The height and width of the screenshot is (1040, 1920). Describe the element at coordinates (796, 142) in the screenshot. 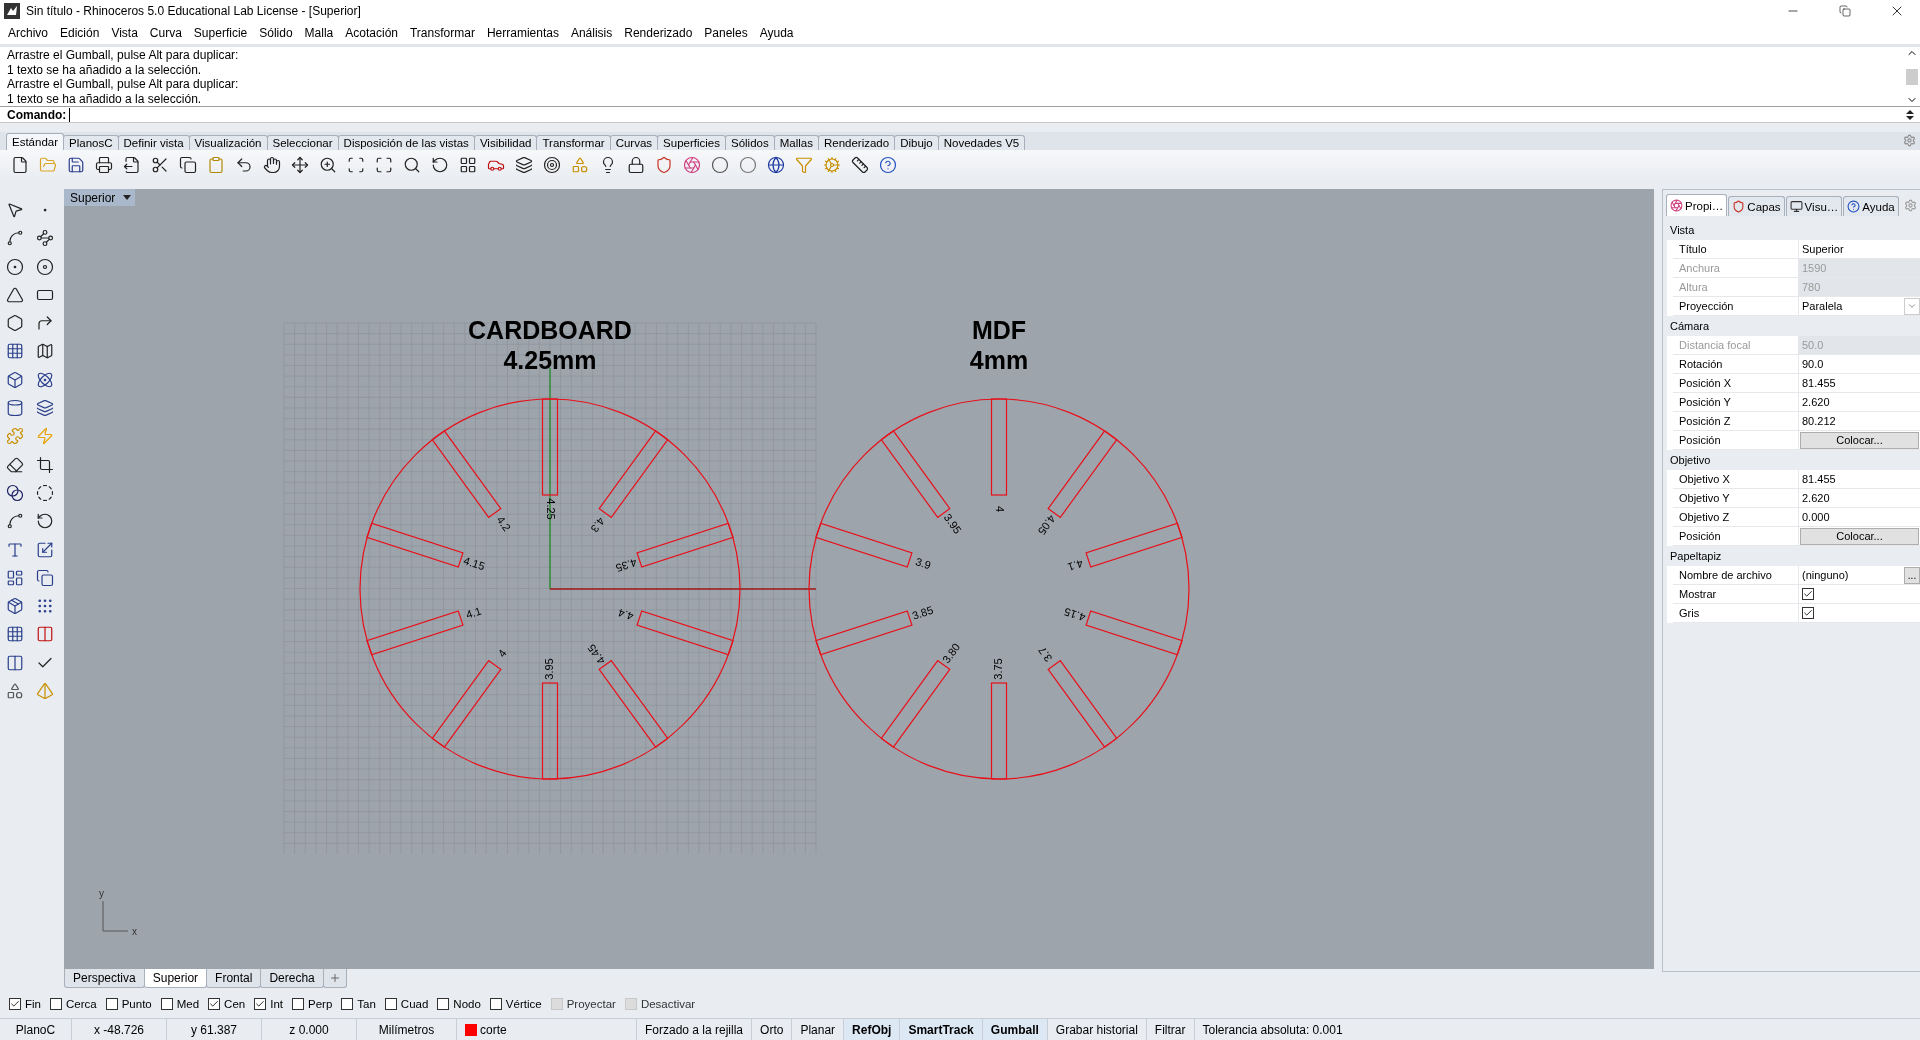

I see `toolbar-tab: Mallas` at that location.